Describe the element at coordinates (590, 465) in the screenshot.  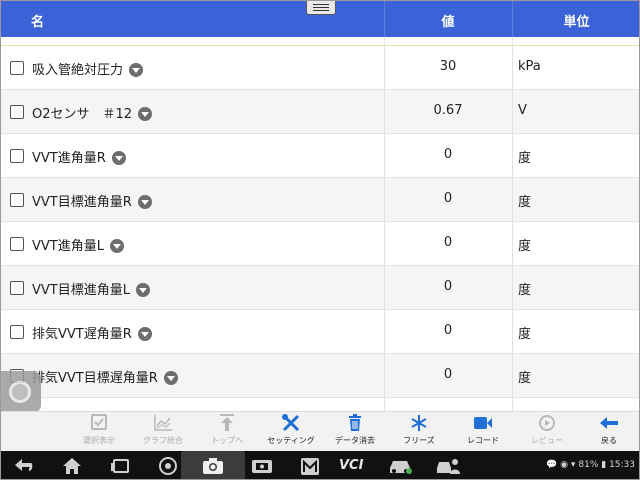
I see `status-area: 💬 ◉ ▾ 81% ▮ 15:33` at that location.